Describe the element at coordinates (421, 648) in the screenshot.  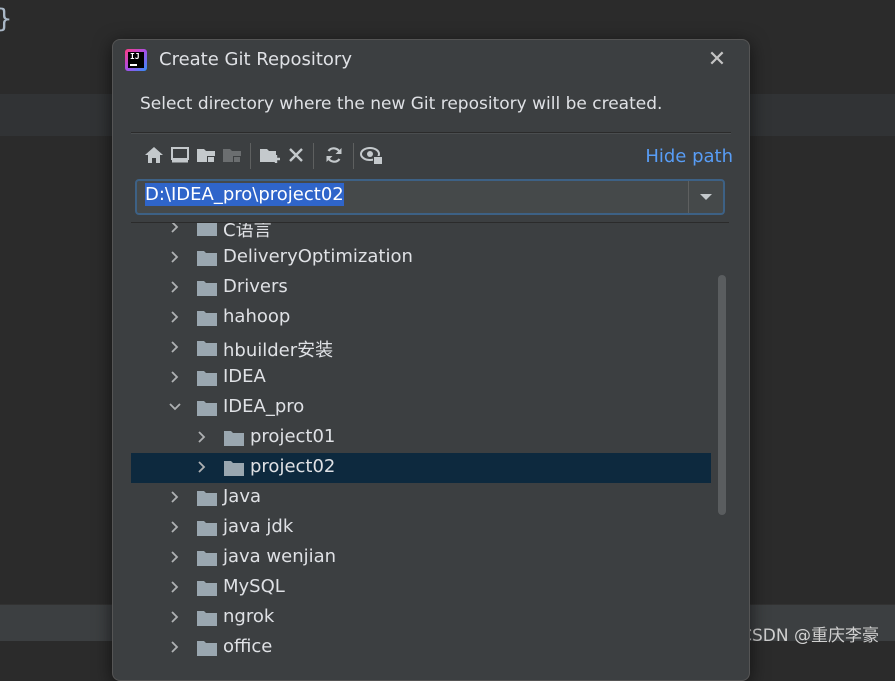
I see `tree-row: office` at that location.